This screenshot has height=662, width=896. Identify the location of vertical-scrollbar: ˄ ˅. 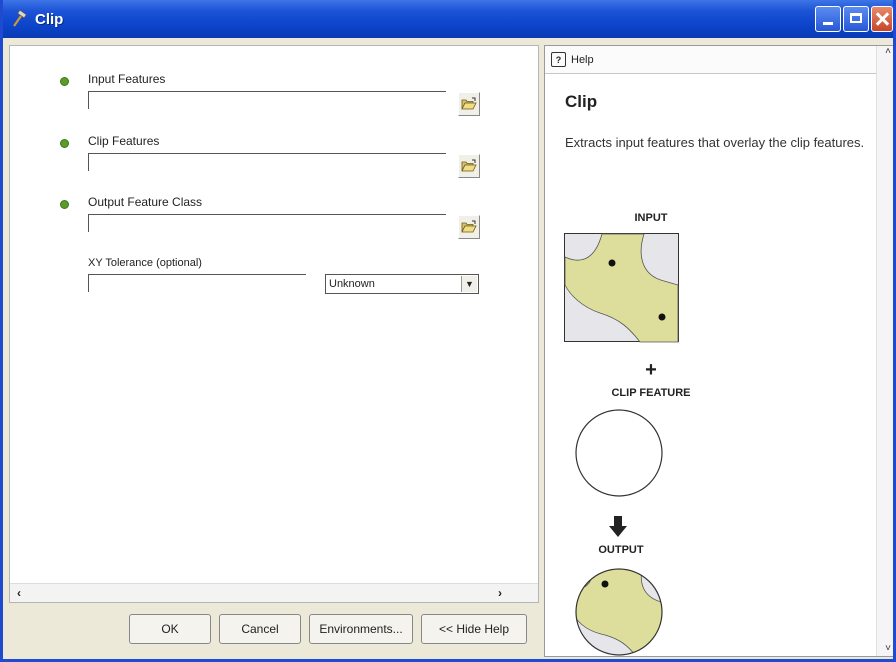
(884, 351).